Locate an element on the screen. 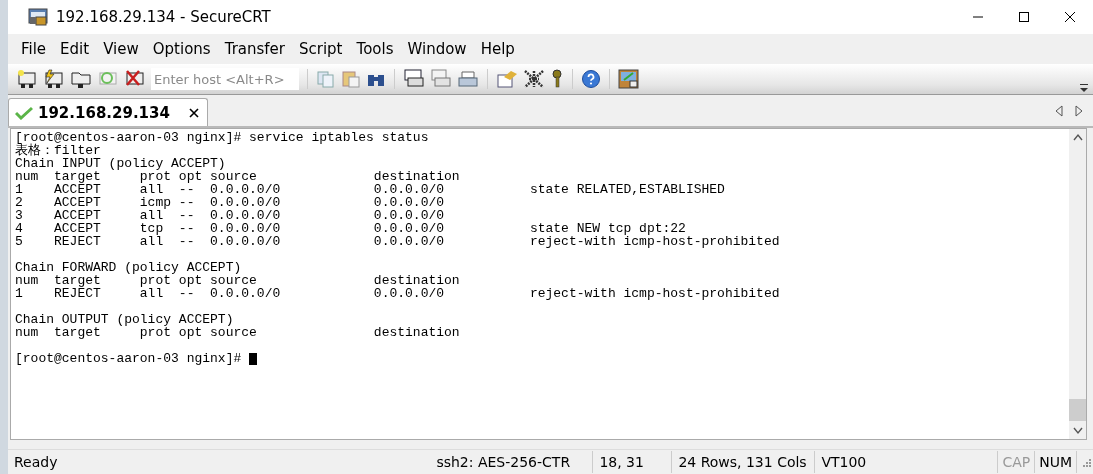  menu-item: Help is located at coordinates (497, 49).